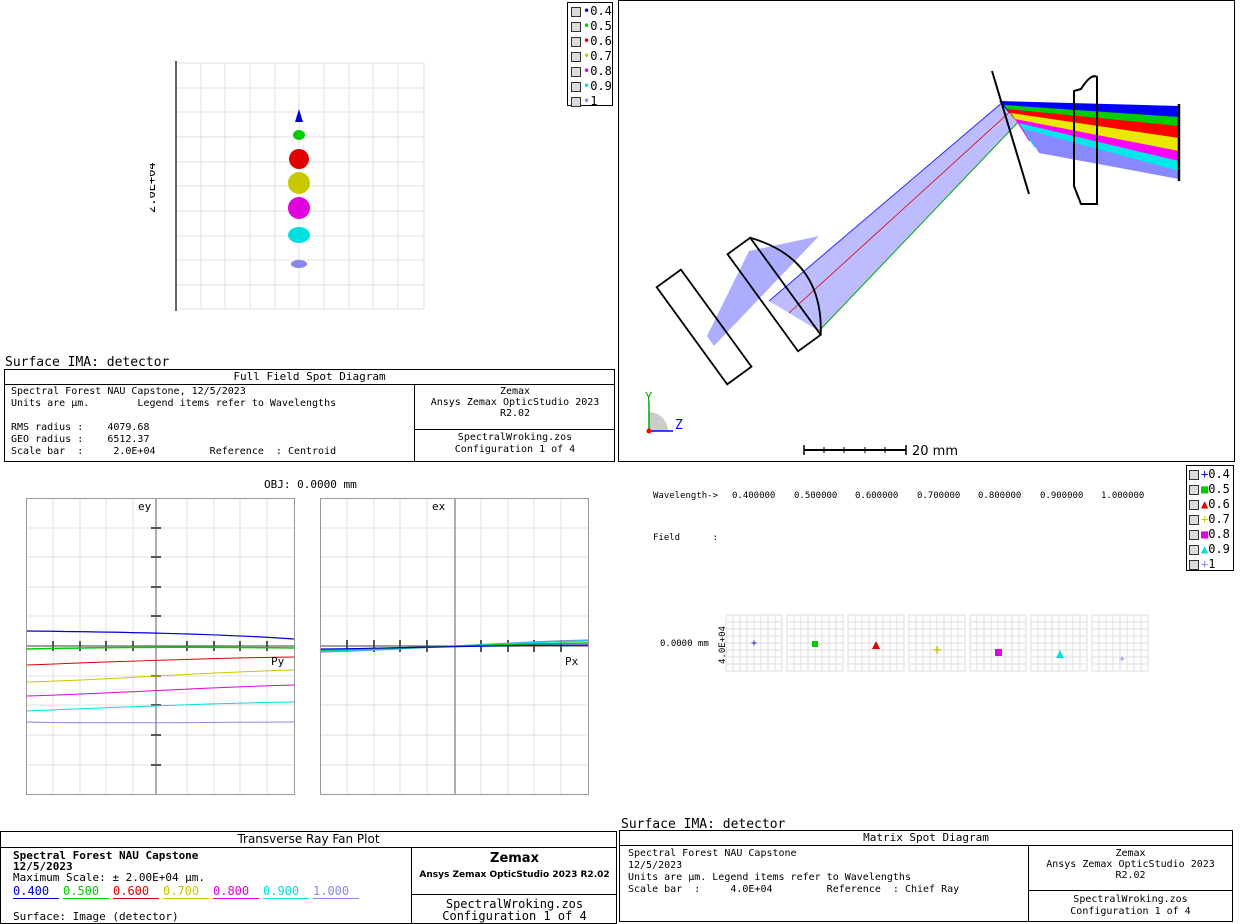 This screenshot has width=1243, height=924. What do you see at coordinates (86, 891) in the screenshot?
I see `fan-wave-0.5: 0.500` at bounding box center [86, 891].